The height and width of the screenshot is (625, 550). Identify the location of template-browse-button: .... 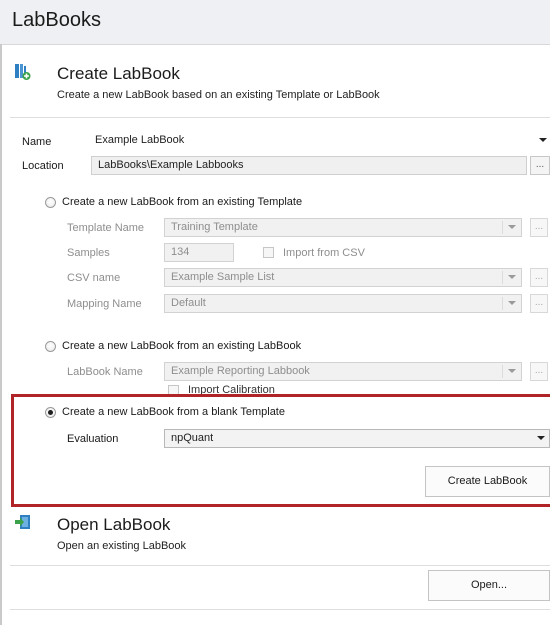
(539, 227).